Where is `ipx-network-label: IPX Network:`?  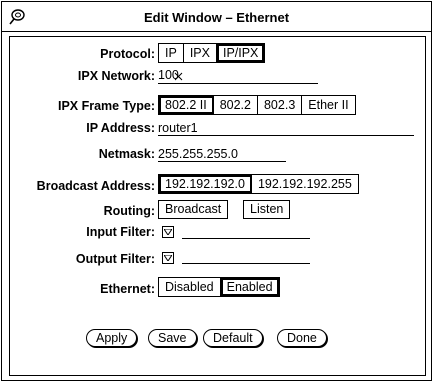
ipx-network-label: IPX Network: is located at coordinates (116, 76).